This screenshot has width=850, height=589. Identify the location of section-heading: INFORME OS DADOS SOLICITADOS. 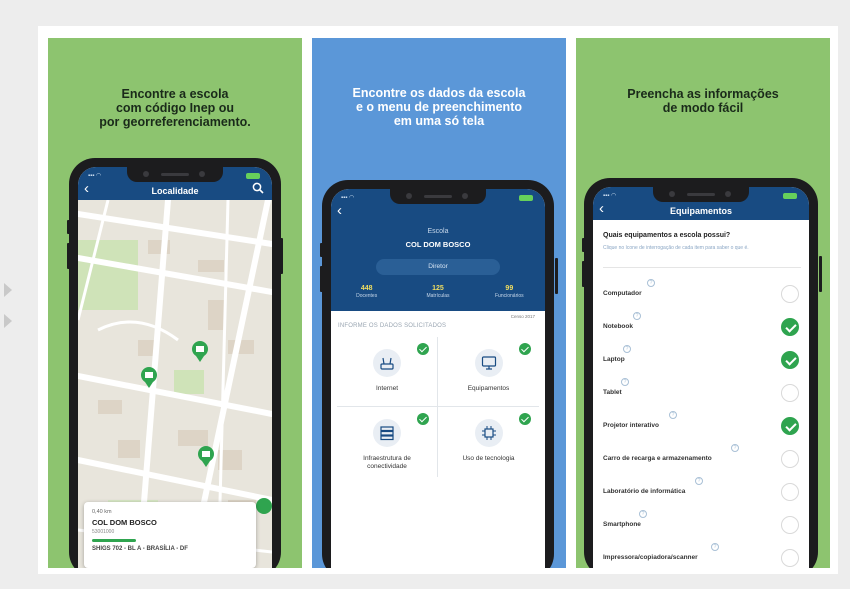
(392, 326).